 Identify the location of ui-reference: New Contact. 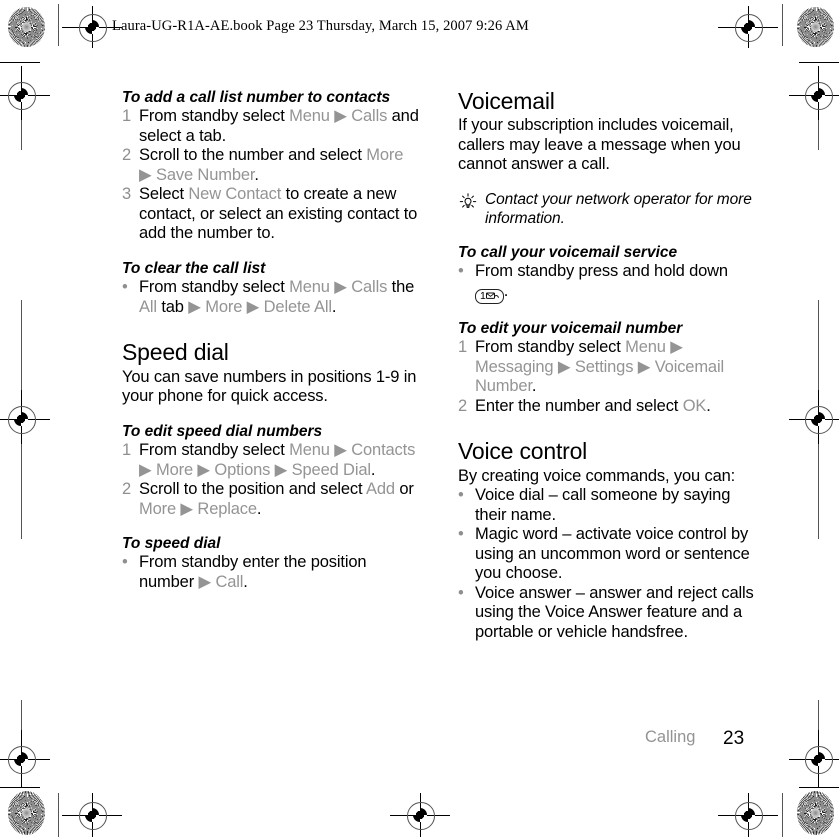
(235, 194).